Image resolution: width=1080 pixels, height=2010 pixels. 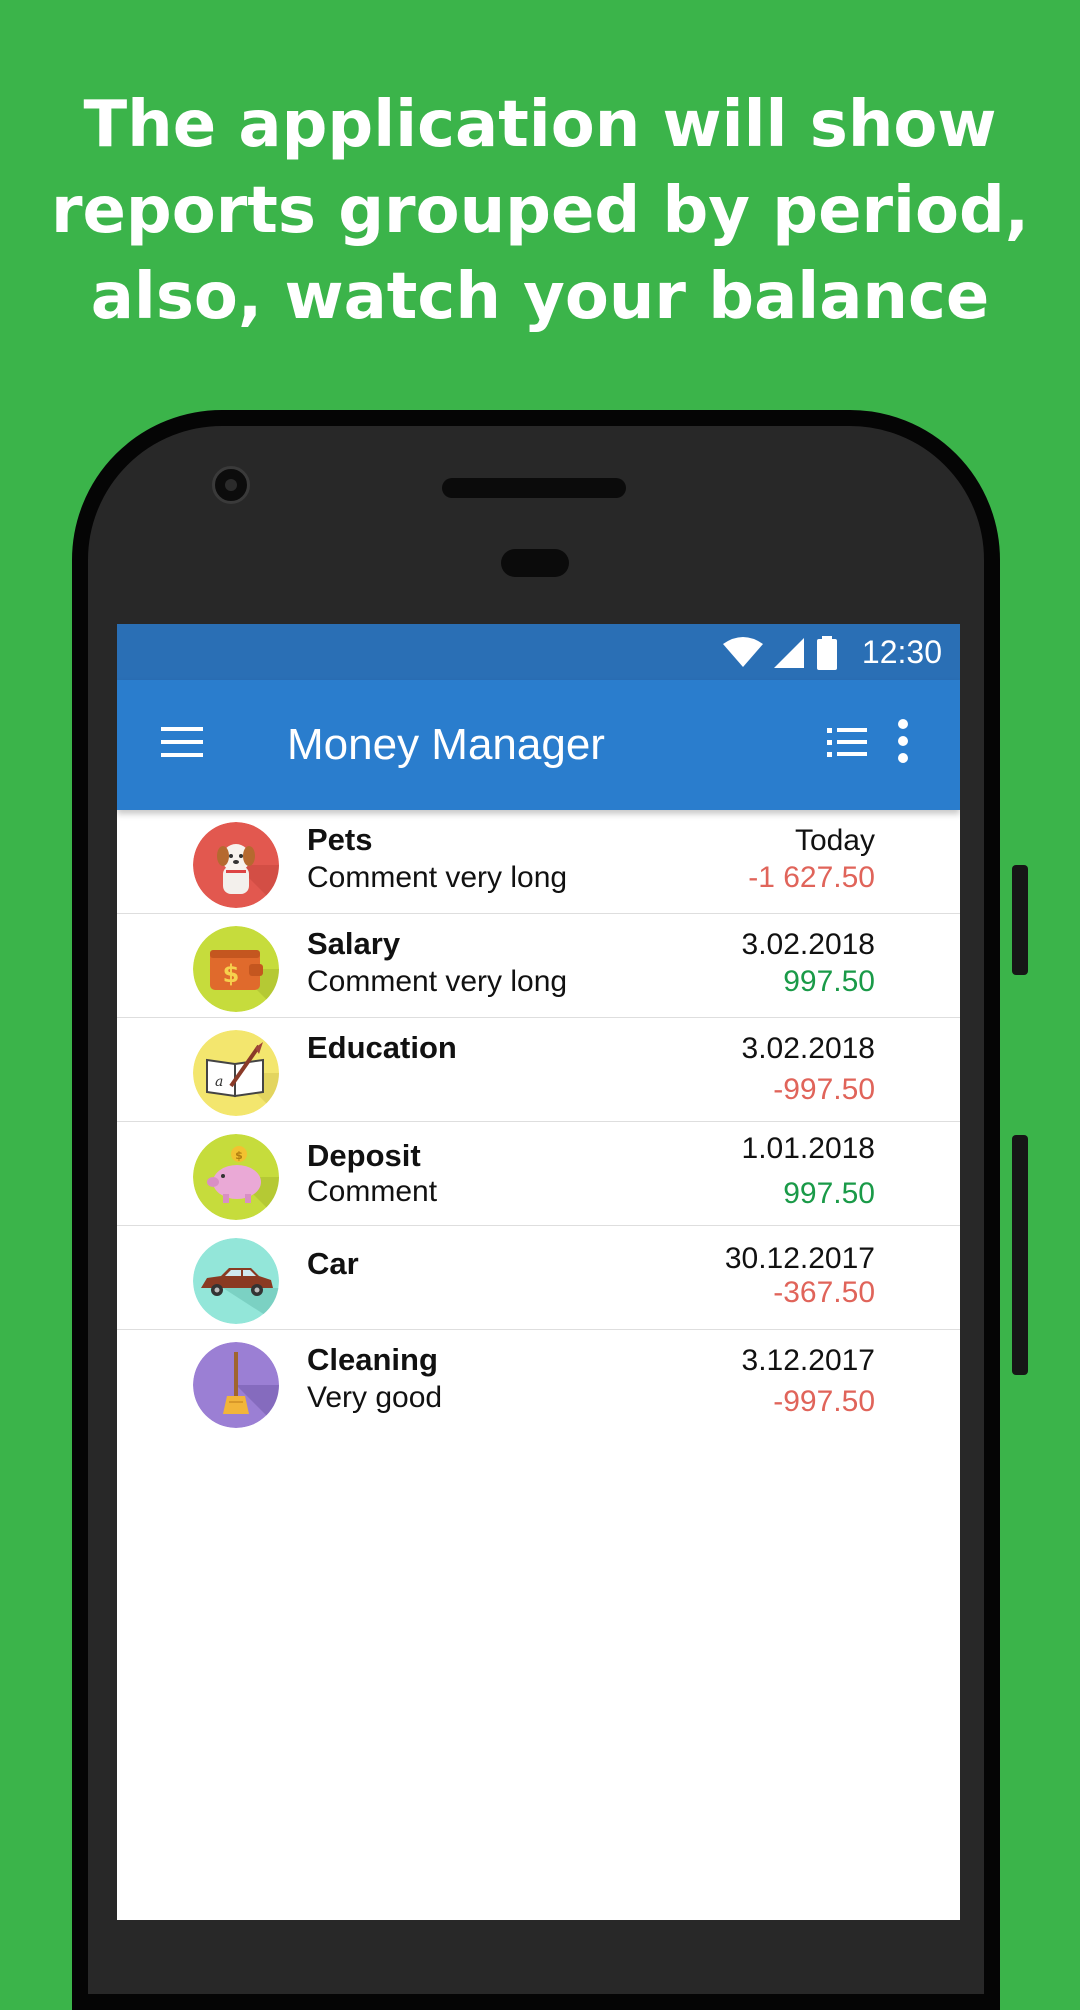 I want to click on earpiece-speaker, so click(x=534, y=488).